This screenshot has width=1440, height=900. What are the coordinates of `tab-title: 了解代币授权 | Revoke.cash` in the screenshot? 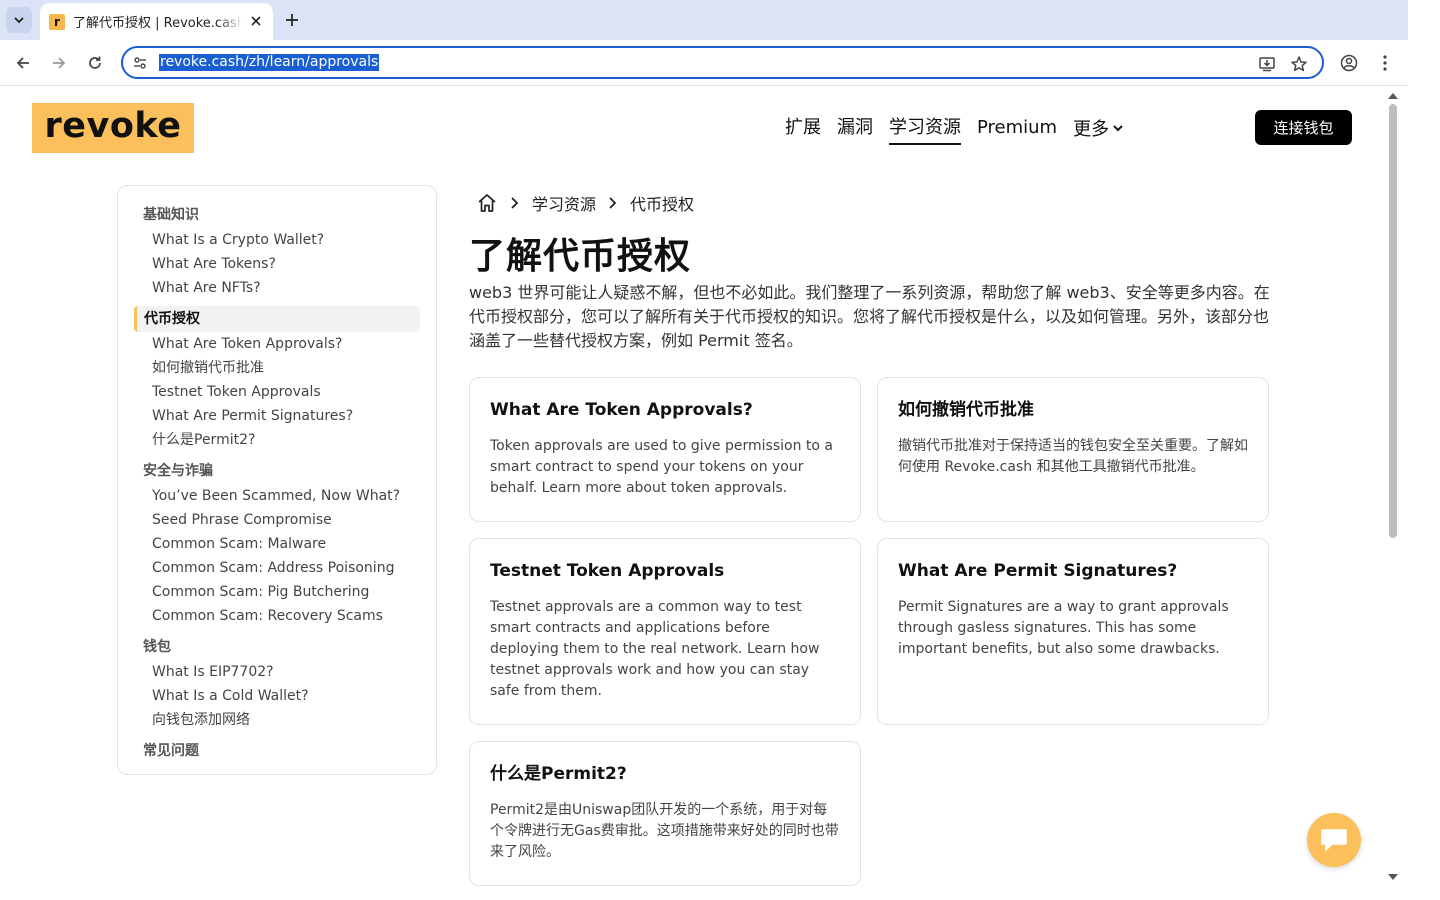 It's located at (158, 23).